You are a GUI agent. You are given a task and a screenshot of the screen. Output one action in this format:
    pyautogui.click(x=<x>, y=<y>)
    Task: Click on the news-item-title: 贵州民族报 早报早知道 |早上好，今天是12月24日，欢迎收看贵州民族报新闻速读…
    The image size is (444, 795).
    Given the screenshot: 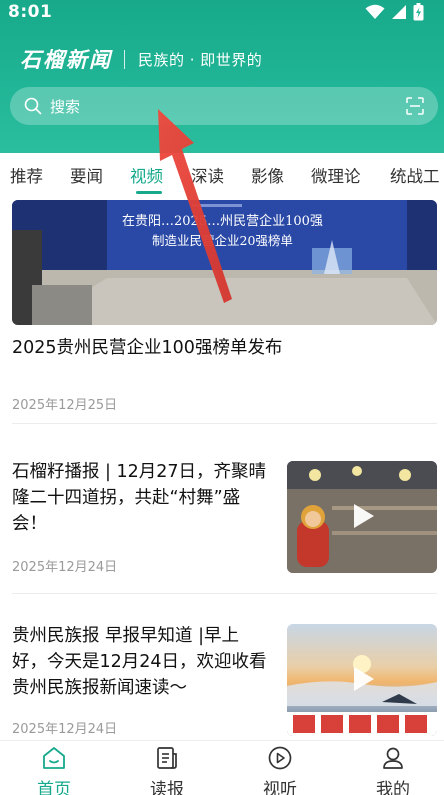 What is the action you would take?
    pyautogui.click(x=141, y=662)
    